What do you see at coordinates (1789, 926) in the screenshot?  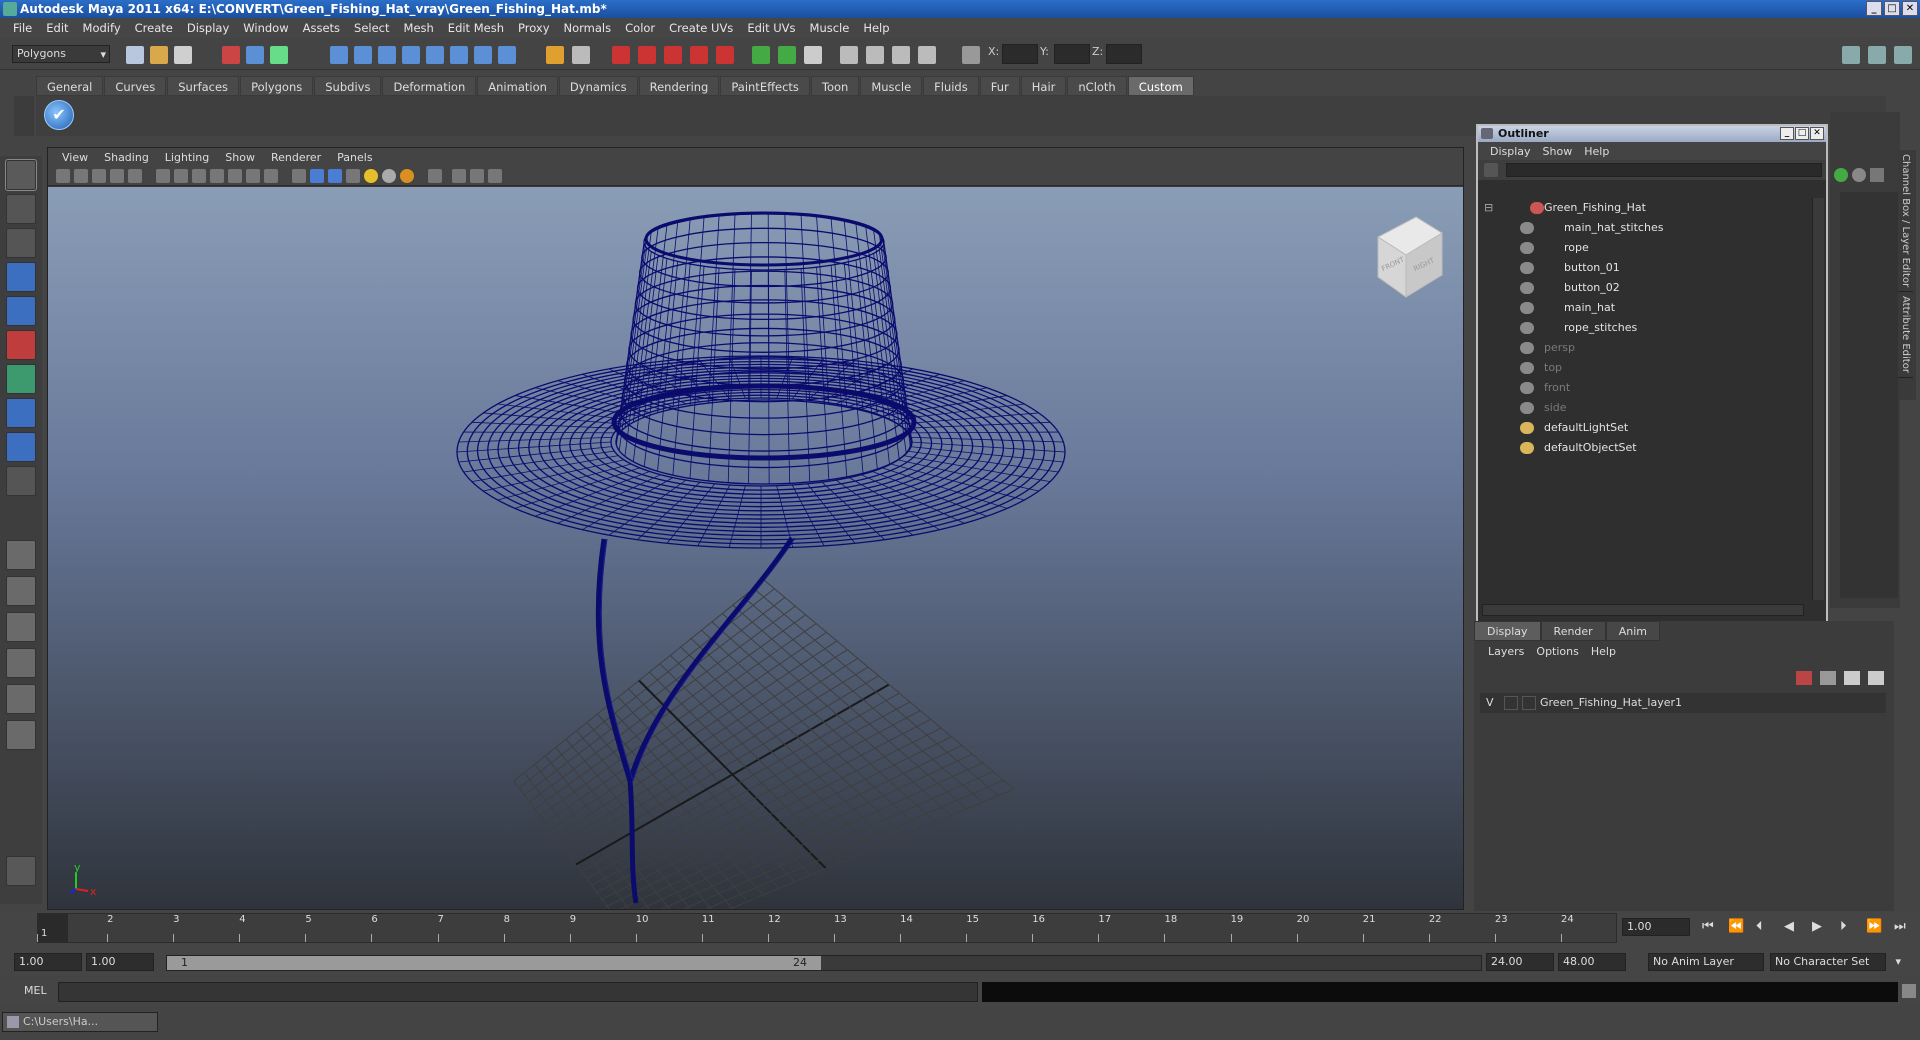 I see `play-backward-icon: ◀` at bounding box center [1789, 926].